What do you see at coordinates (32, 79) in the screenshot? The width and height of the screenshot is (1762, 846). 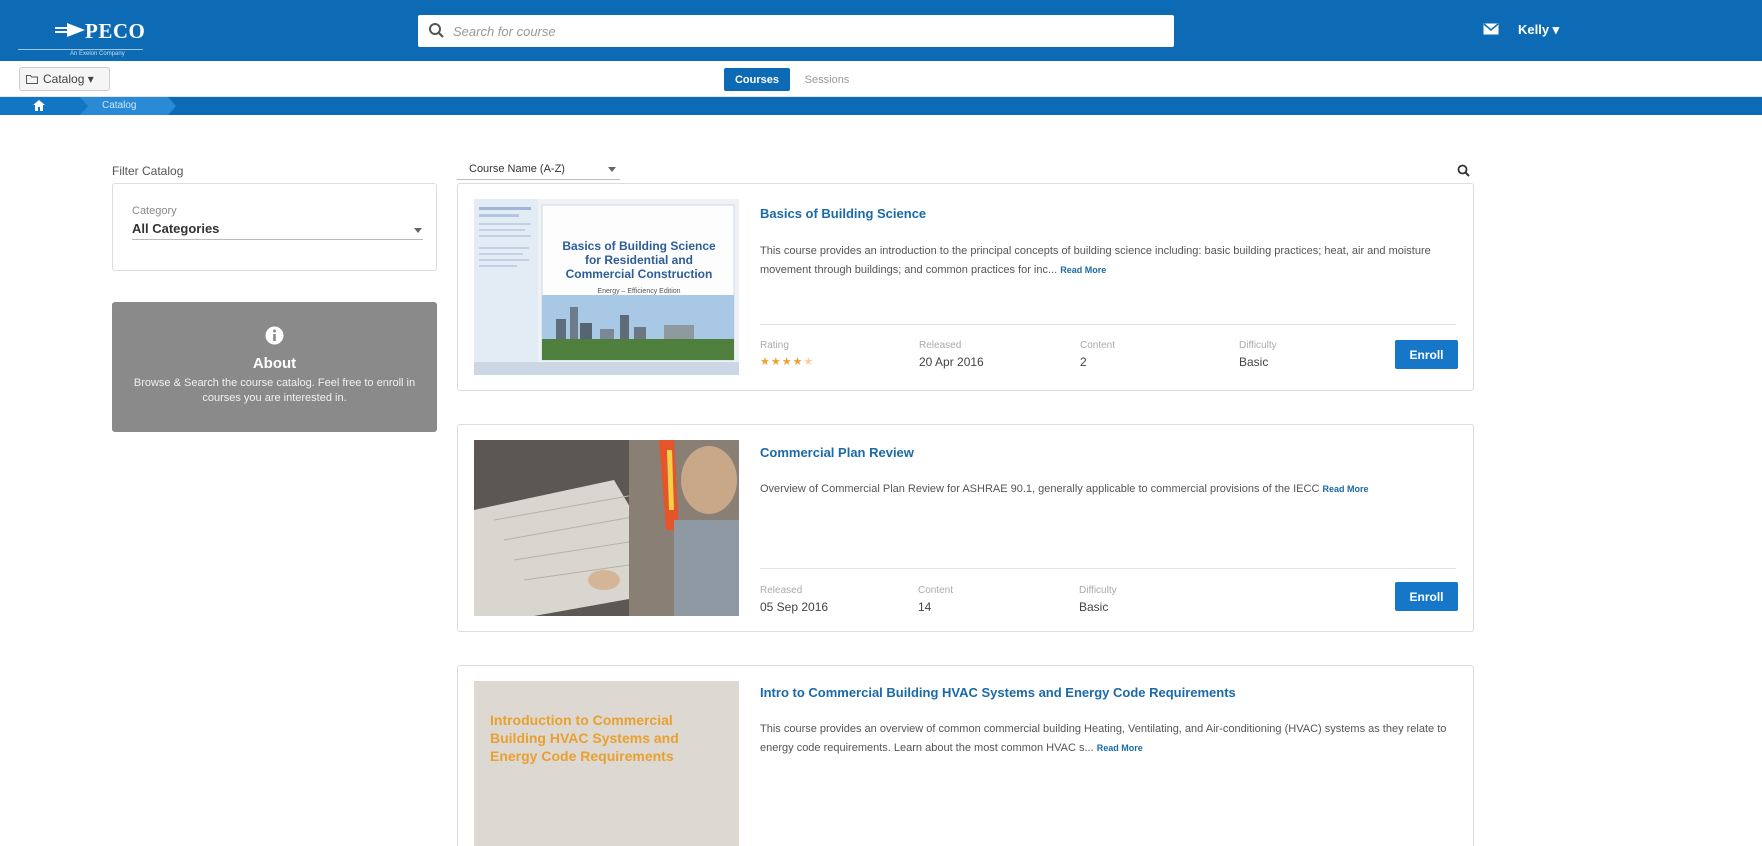 I see `folder-icon` at bounding box center [32, 79].